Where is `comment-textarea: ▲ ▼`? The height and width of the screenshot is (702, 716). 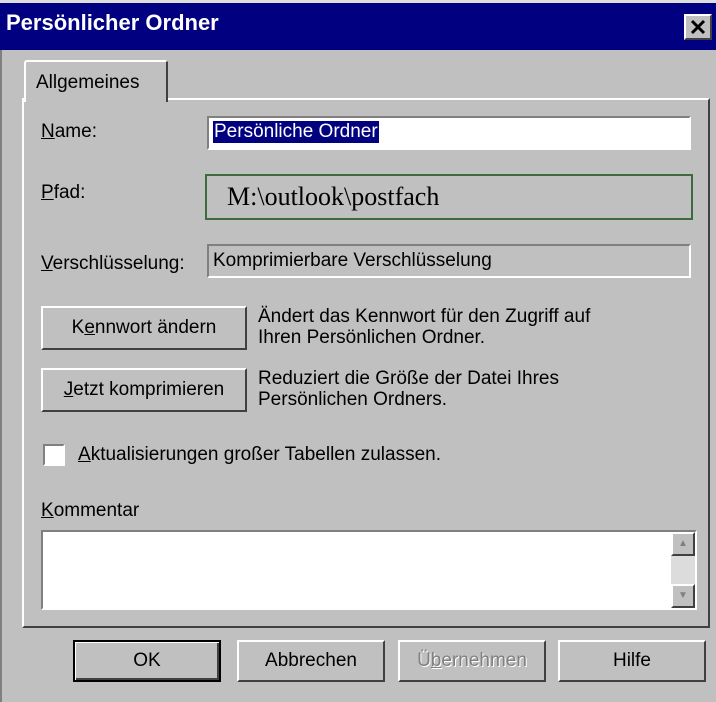
comment-textarea: ▲ ▼ is located at coordinates (369, 570).